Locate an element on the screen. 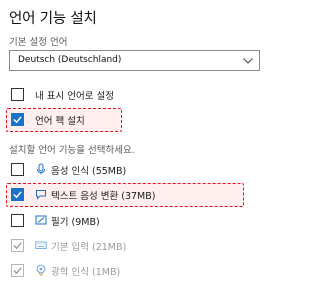  feature-text-to-speech: 텍스트 음성 변환 (37MB) is located at coordinates (124, 196).